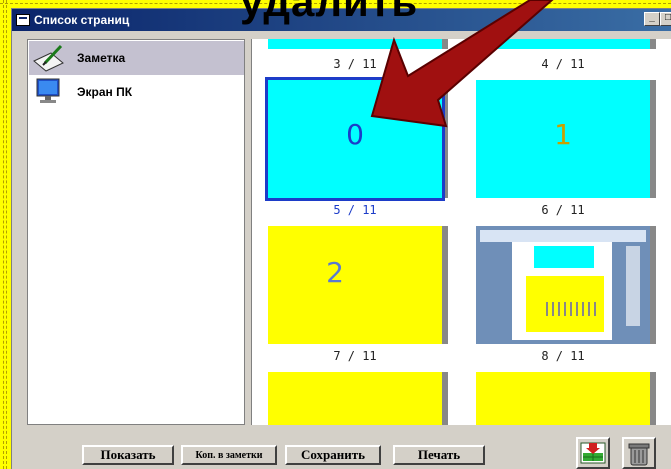 The height and width of the screenshot is (469, 671). I want to click on page-thumbnail: 1, so click(563, 139).